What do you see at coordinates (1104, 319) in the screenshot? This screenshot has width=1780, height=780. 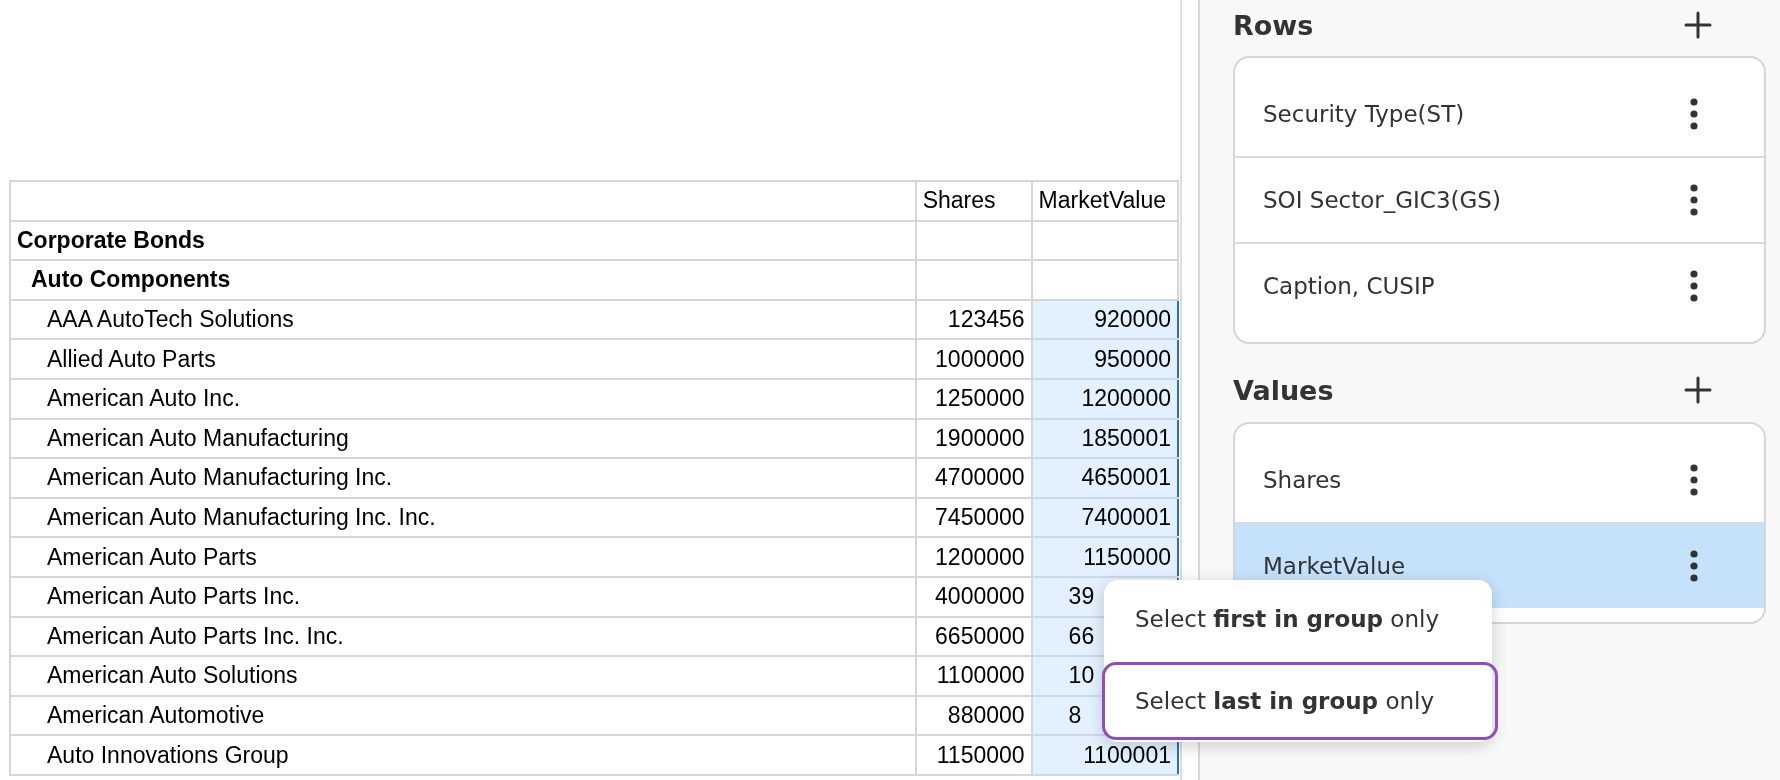 I see `table-cell: 920000` at bounding box center [1104, 319].